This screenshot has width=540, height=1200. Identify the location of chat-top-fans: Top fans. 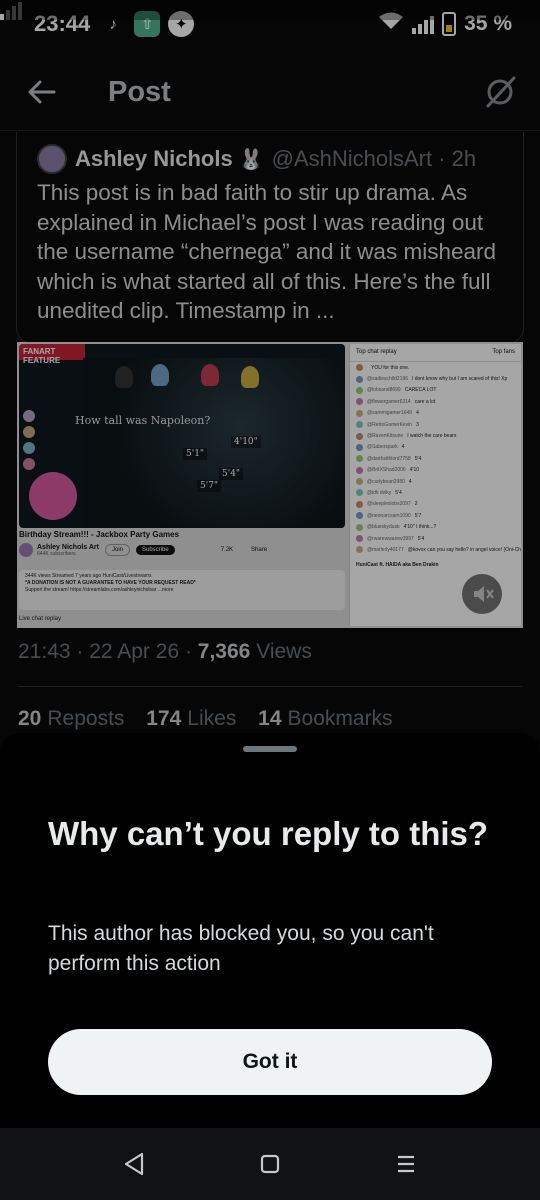
(503, 352).